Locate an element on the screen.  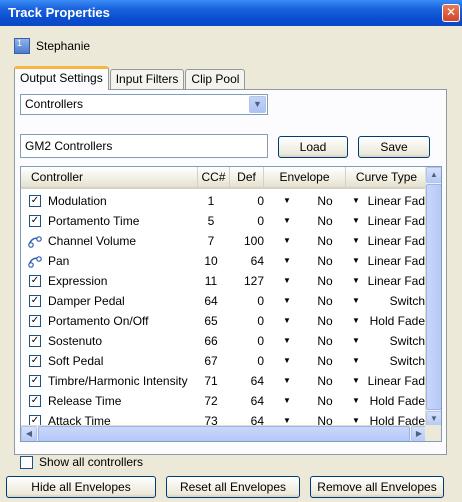
table-row: ✓ Release Time 72 64 ▼ No ▼ Hold Fade is located at coordinates (224, 401).